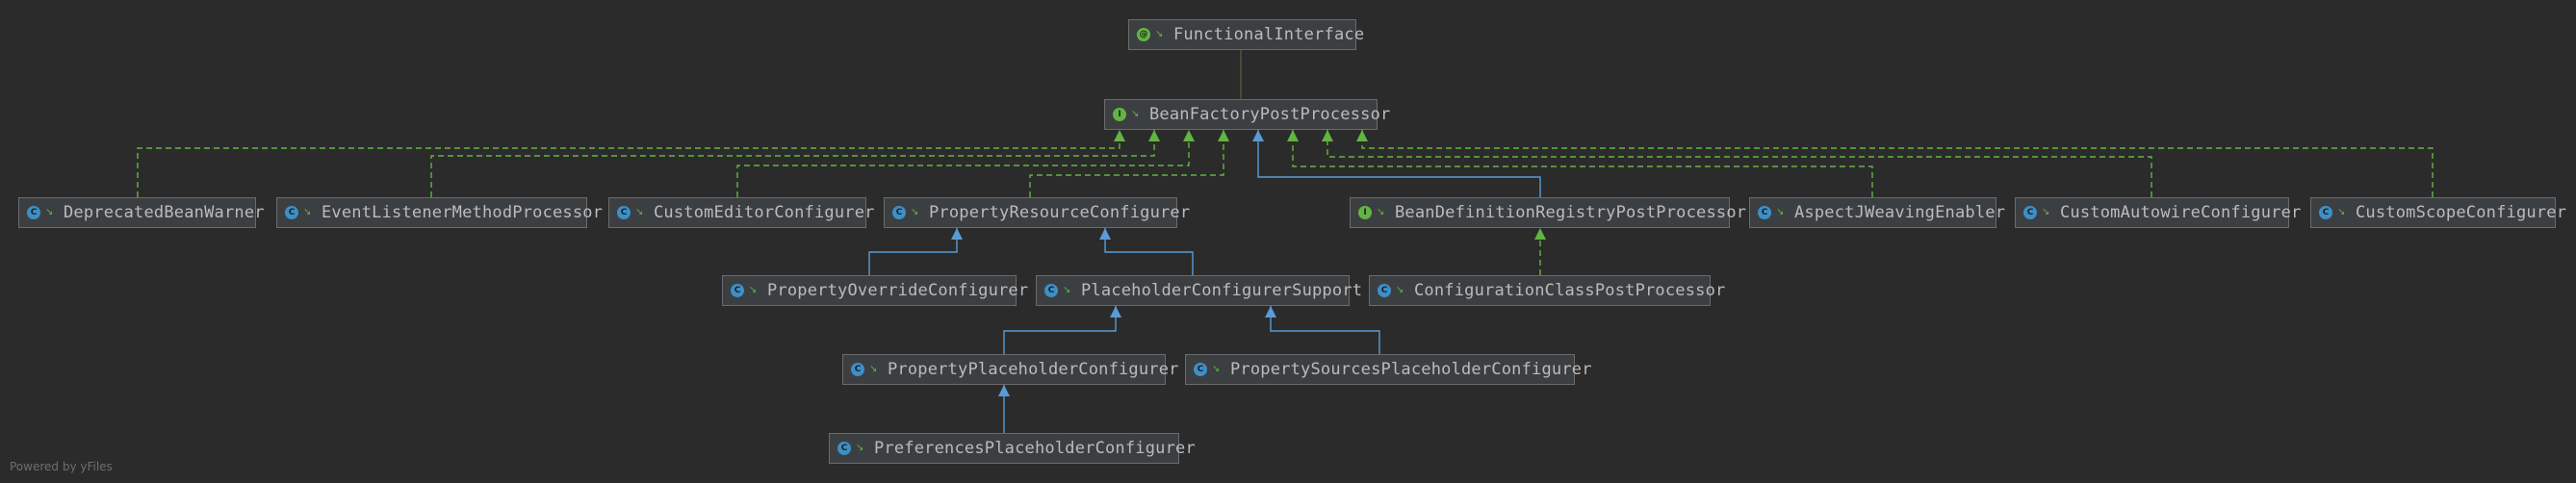  I want to click on node-label: PropertyPlaceholderConfigurer, so click(1034, 369).